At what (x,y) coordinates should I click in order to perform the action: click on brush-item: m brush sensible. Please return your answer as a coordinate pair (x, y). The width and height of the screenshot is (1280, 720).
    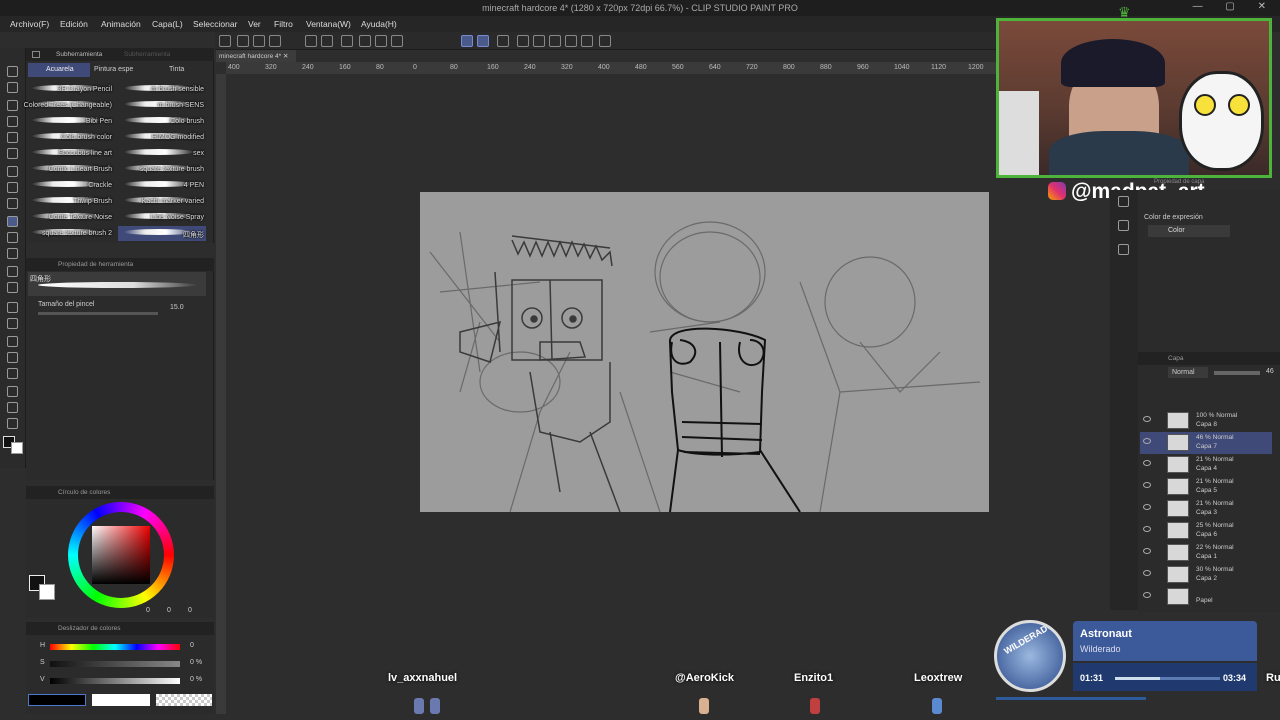
    Looking at the image, I should click on (162, 89).